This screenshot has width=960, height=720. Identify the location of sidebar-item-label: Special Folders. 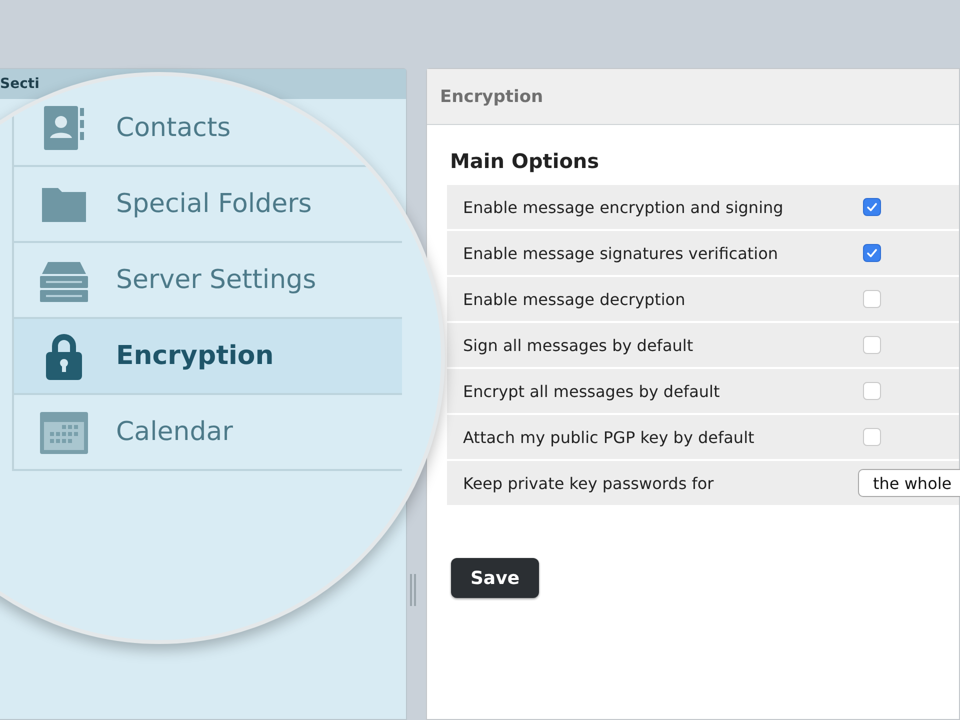
(214, 204).